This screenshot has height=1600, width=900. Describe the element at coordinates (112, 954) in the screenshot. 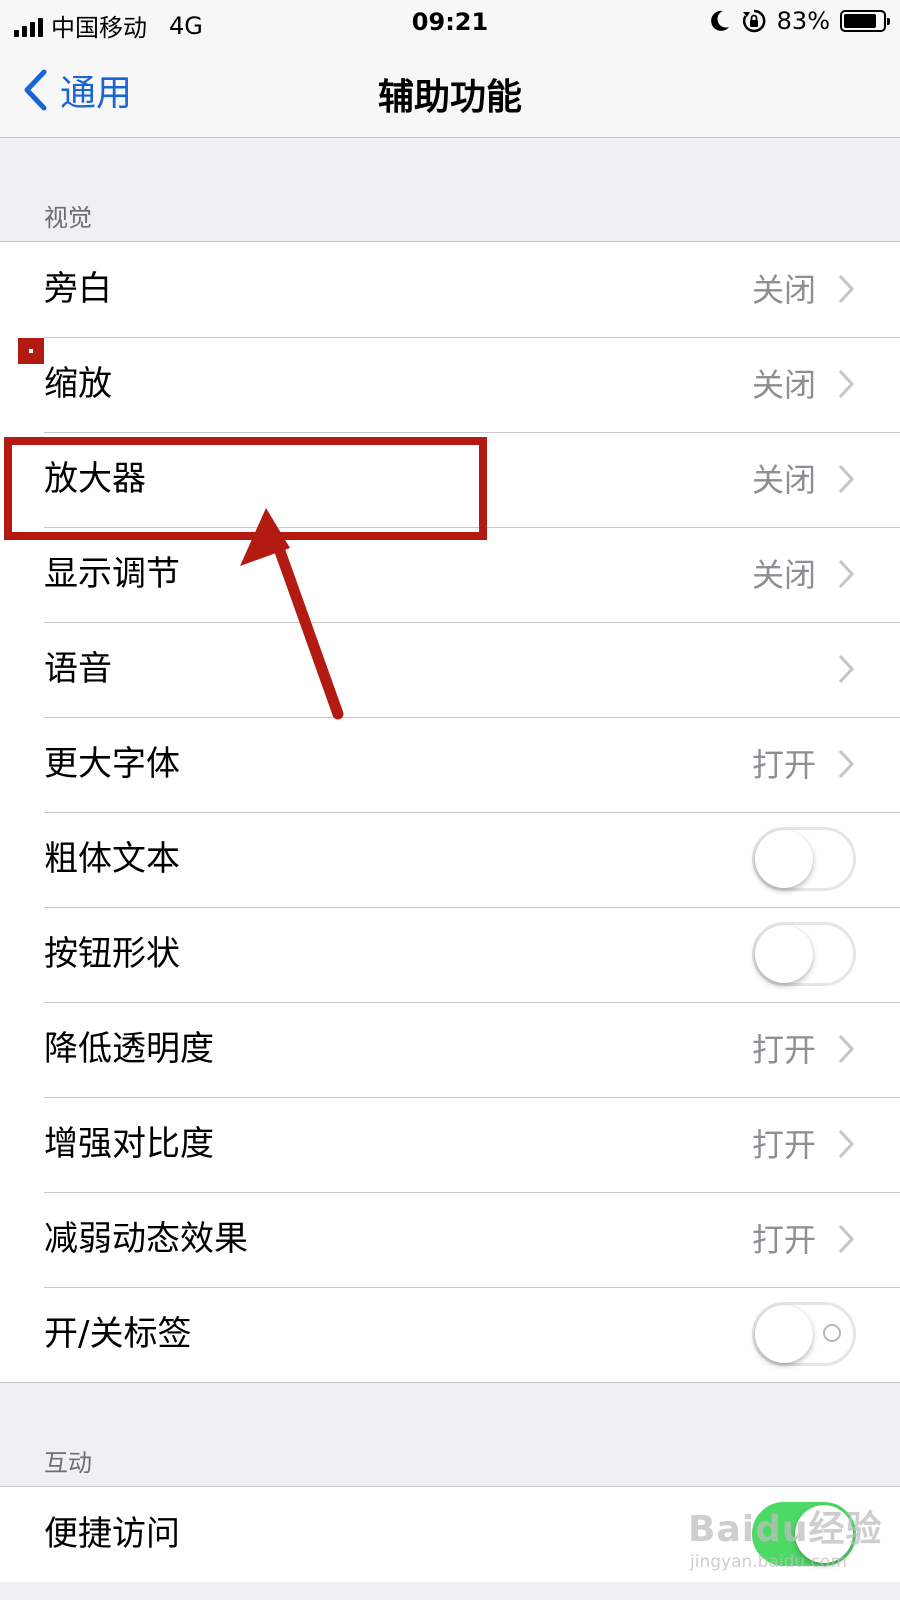

I see `row-label: 按钮形状` at that location.